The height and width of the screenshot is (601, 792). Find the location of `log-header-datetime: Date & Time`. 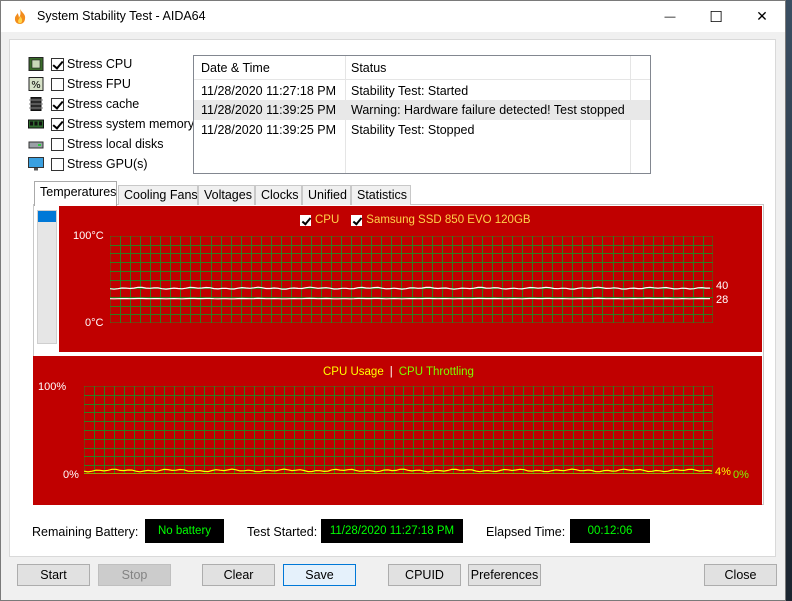

log-header-datetime: Date & Time is located at coordinates (235, 68).